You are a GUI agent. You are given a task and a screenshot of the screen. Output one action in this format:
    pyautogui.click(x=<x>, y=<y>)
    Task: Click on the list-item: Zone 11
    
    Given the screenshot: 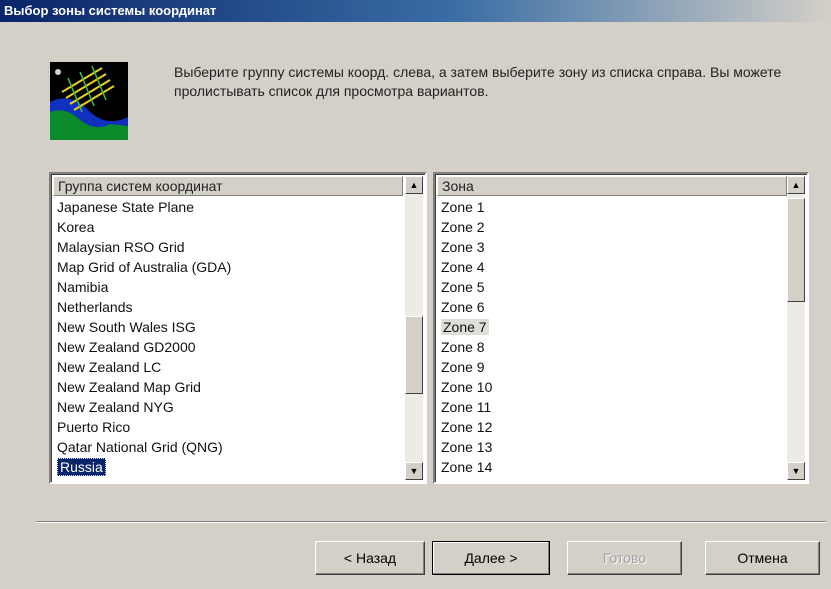 What is the action you would take?
    pyautogui.click(x=464, y=407)
    